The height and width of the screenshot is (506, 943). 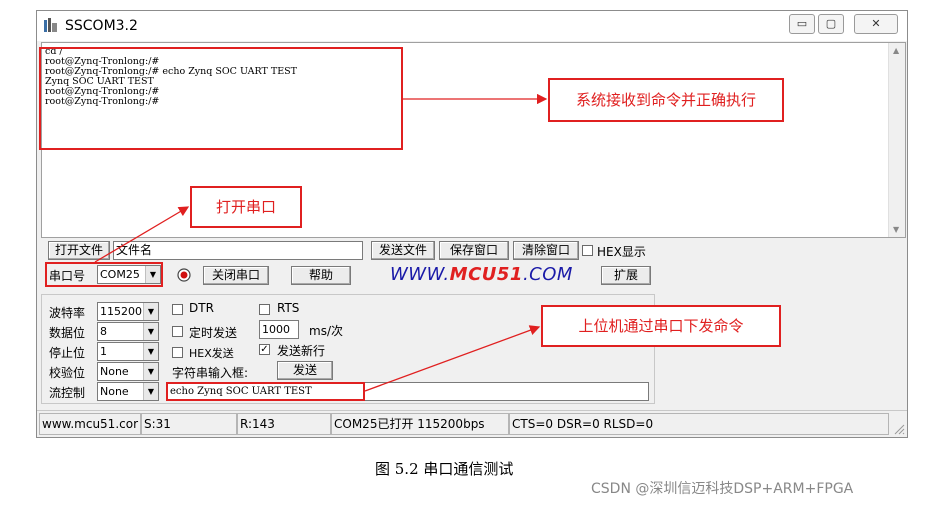 I want to click on status-sent: S:31, so click(x=189, y=424).